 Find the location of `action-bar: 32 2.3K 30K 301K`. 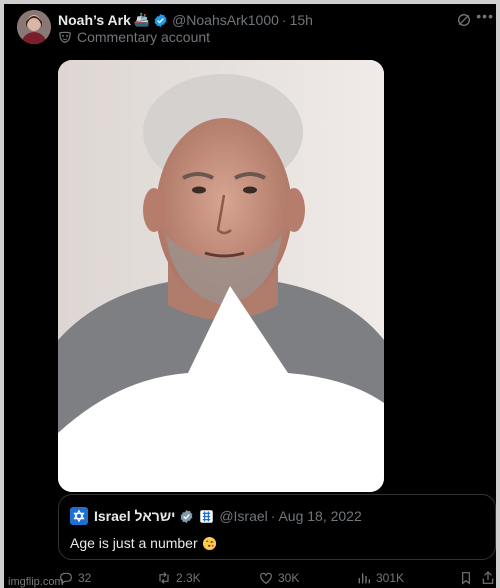

action-bar: 32 2.3K 30K 301K is located at coordinates (277, 579).